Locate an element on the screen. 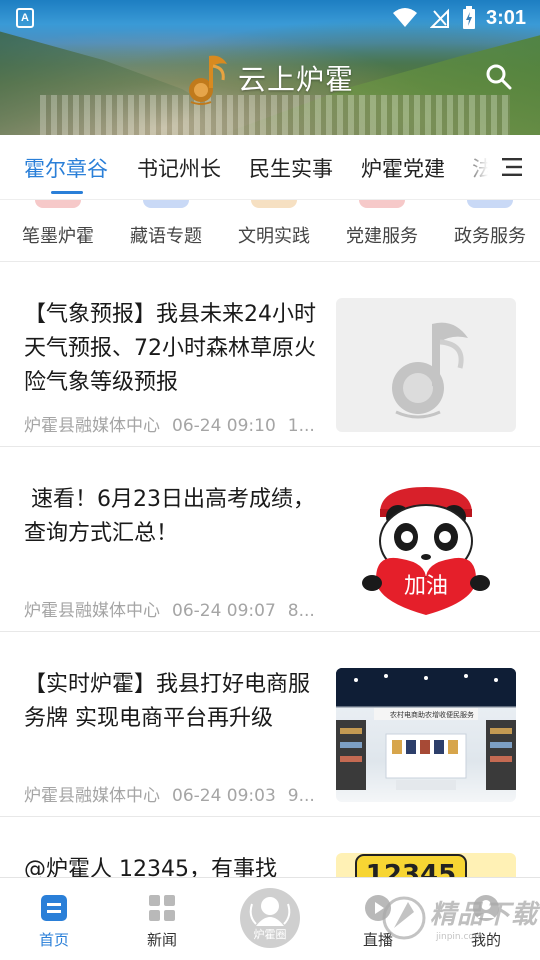  header-banner: A 3:01 云上炉霍 is located at coordinates (270, 67).